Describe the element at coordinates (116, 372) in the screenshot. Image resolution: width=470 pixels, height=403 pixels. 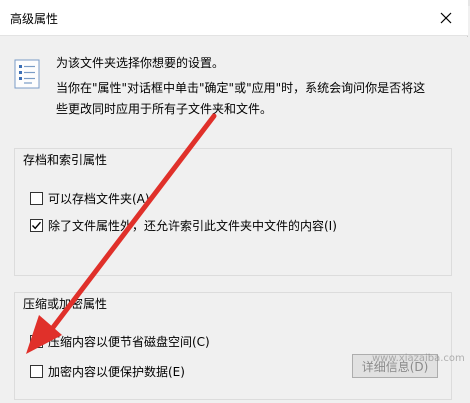
I see `checkbox-label: 加密内容以便保护数据(E)` at that location.